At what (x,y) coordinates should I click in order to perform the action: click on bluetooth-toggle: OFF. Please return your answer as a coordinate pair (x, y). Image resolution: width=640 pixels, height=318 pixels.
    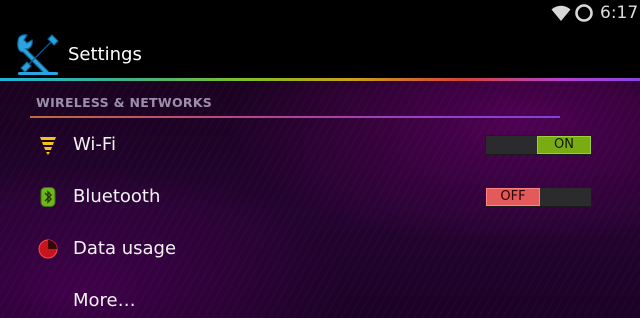
    Looking at the image, I should click on (538, 197).